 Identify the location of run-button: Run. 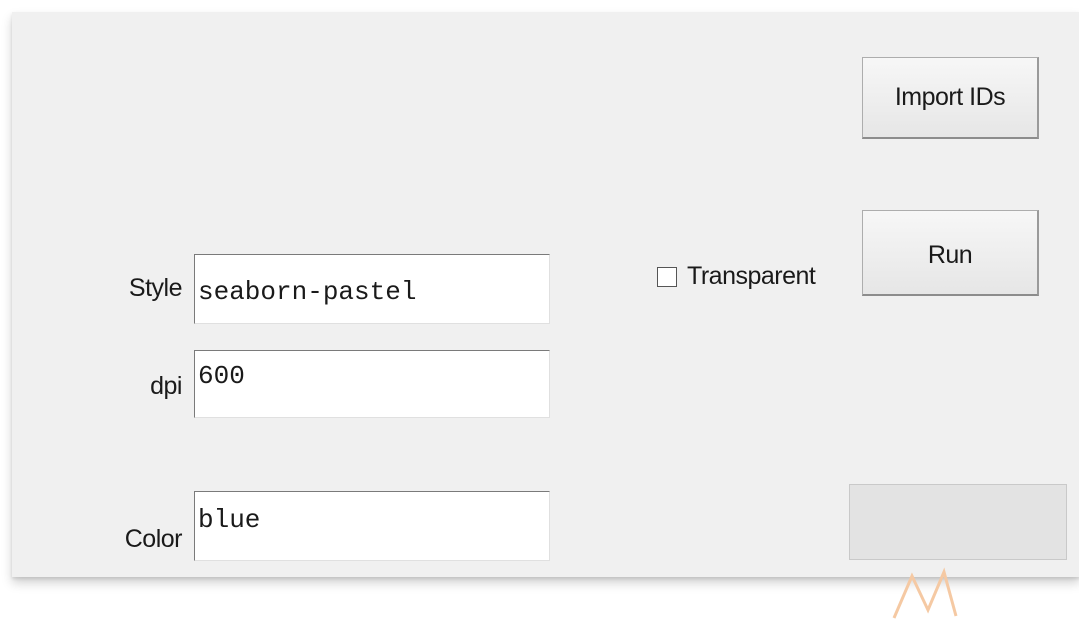
(950, 253).